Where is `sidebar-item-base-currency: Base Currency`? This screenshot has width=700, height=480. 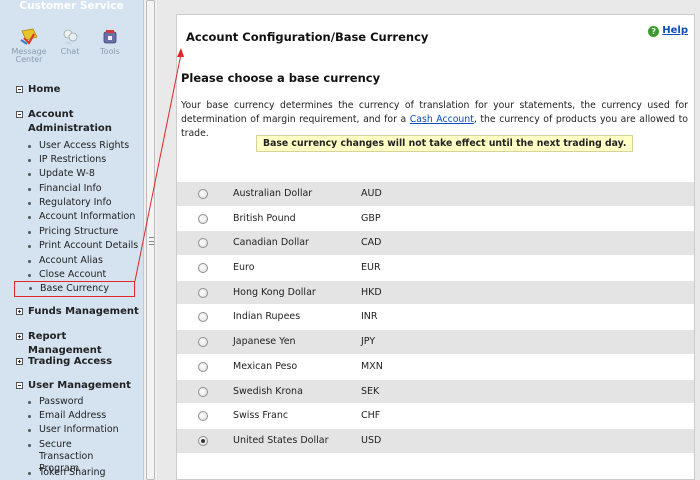
sidebar-item-base-currency: Base Currency is located at coordinates (74, 289).